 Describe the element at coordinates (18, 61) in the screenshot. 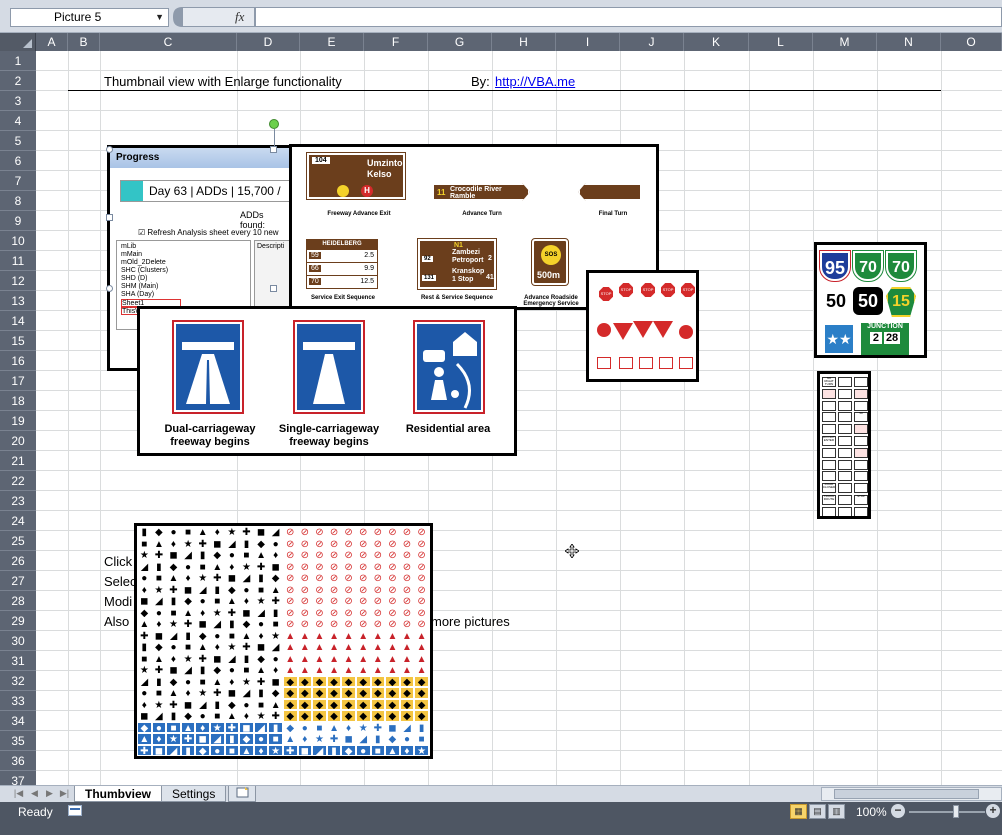

I see `row-header-1: 1` at that location.